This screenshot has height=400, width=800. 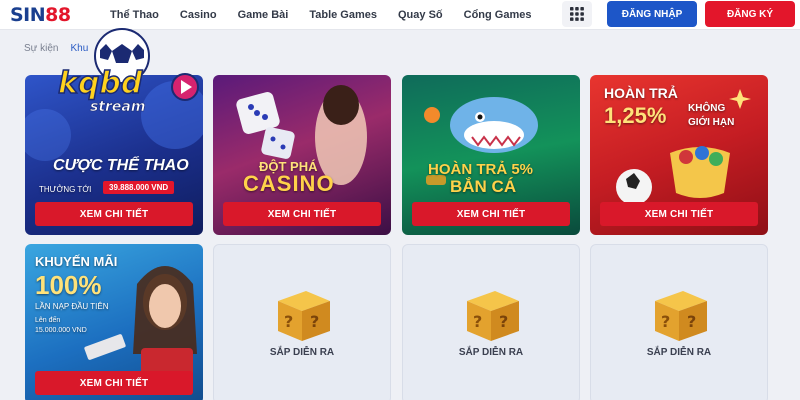 I want to click on login-button: ĐĂNG NHẬP, so click(x=652, y=14).